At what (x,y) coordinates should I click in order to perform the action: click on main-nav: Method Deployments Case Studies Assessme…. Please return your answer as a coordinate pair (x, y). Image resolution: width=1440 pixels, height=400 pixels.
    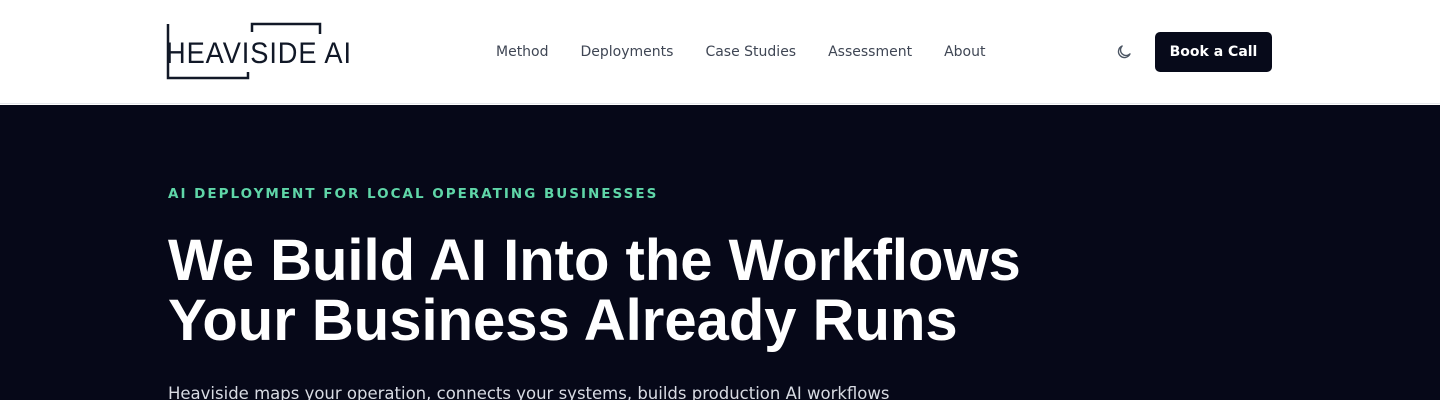
    Looking at the image, I should click on (741, 52).